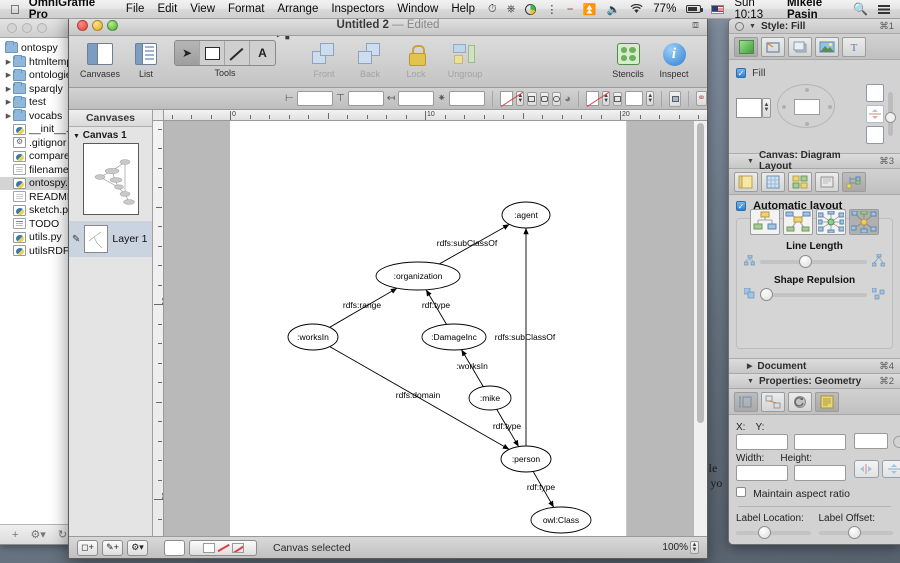  I want to click on canvas-vertical-scrollbar, so click(700, 339).